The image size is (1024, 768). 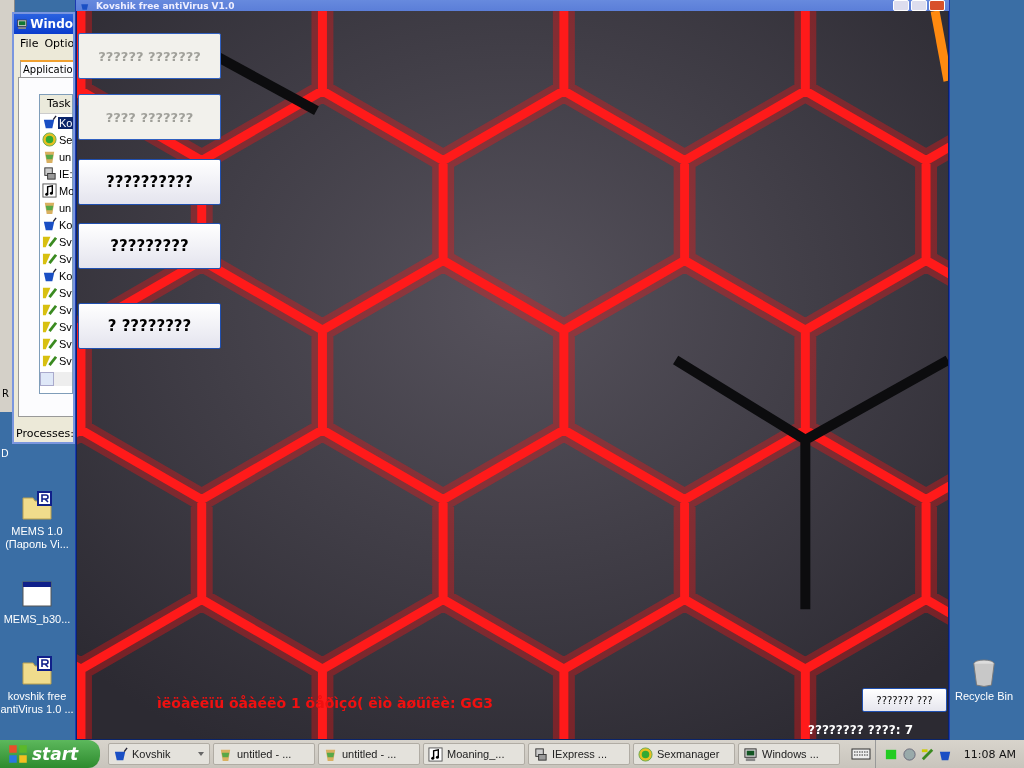 I want to click on maximize-button, so click(x=919, y=5).